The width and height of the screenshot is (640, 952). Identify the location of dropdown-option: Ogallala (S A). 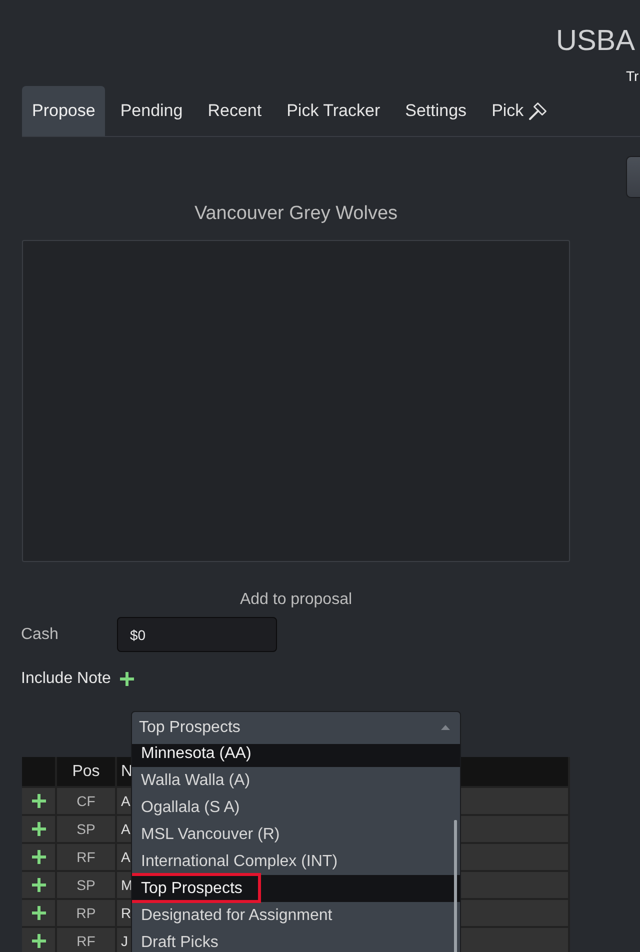
(296, 807).